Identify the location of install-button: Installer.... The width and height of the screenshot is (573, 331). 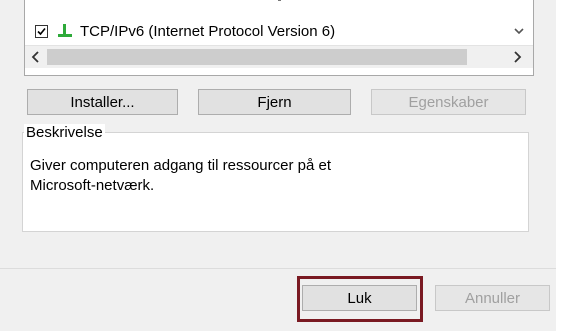
(102, 102).